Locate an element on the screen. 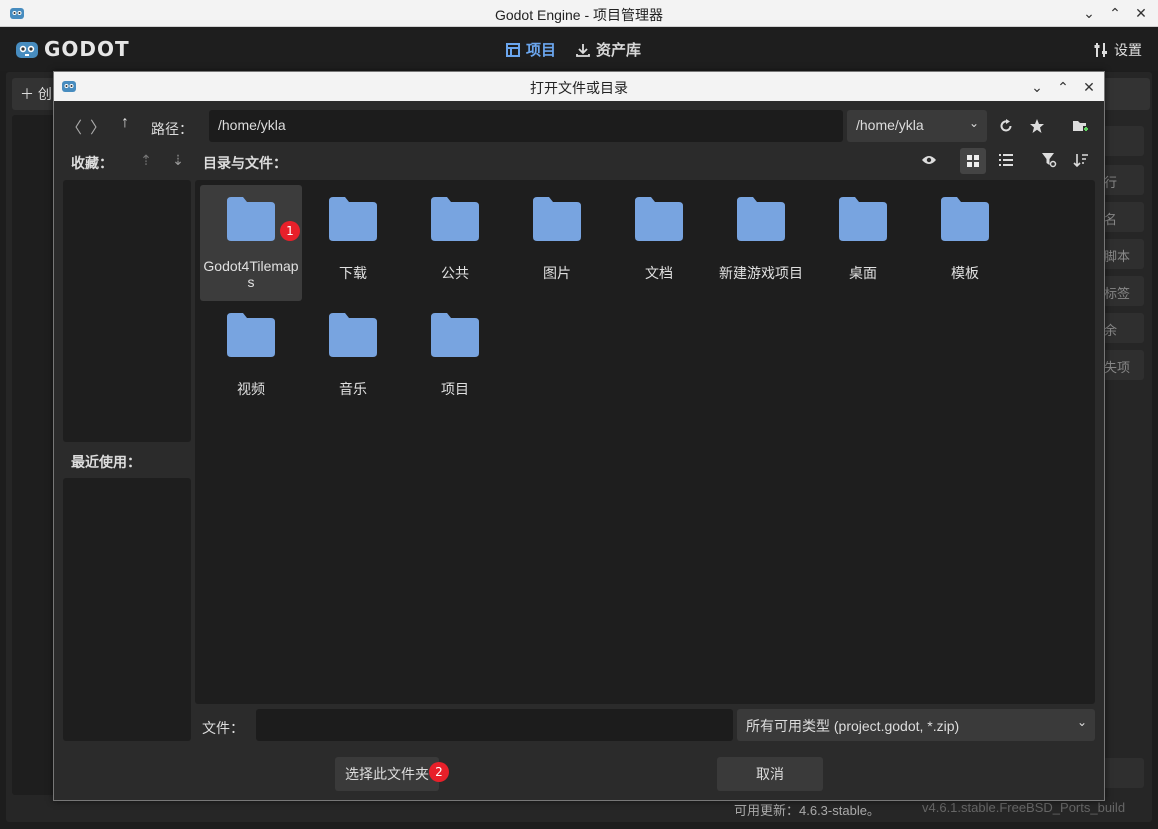 Image resolution: width=1158 pixels, height=829 pixels. folder-name: 音乐 is located at coordinates (353, 389).